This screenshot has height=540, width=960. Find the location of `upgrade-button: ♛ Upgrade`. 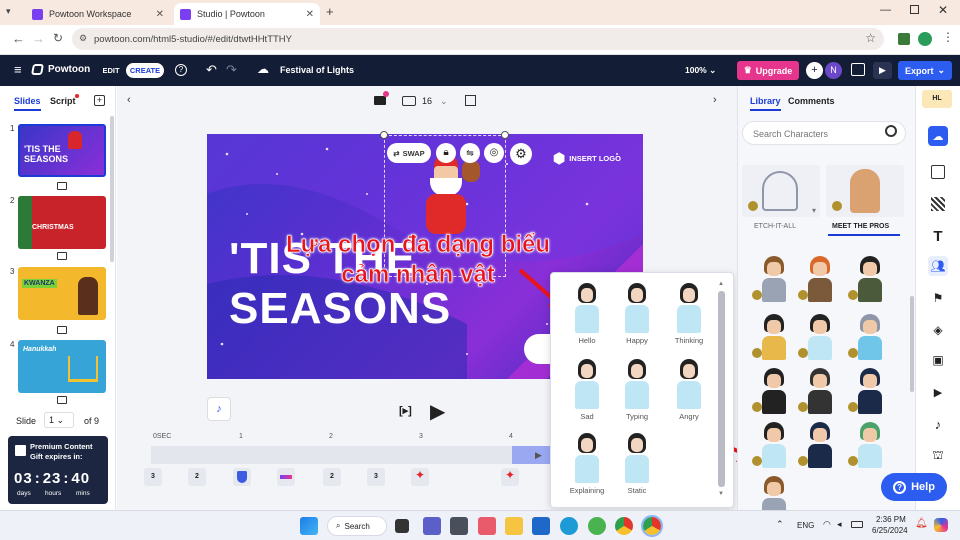

upgrade-button: ♛ Upgrade is located at coordinates (768, 70).